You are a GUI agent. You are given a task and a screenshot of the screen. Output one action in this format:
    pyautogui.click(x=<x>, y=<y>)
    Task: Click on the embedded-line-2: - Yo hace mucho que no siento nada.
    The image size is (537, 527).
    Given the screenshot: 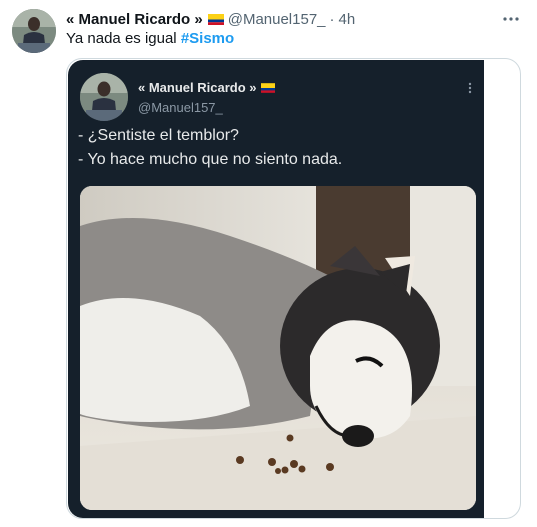 What is the action you would take?
    pyautogui.click(x=210, y=159)
    